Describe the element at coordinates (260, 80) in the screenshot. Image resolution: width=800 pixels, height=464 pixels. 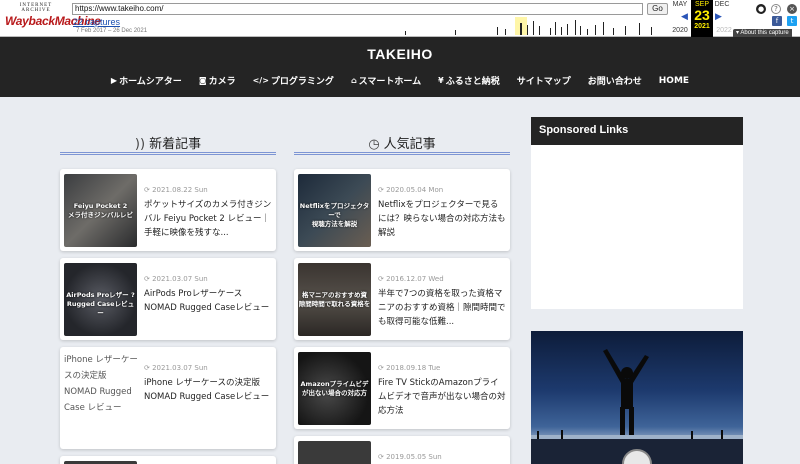
I see `code-icon: </>` at that location.